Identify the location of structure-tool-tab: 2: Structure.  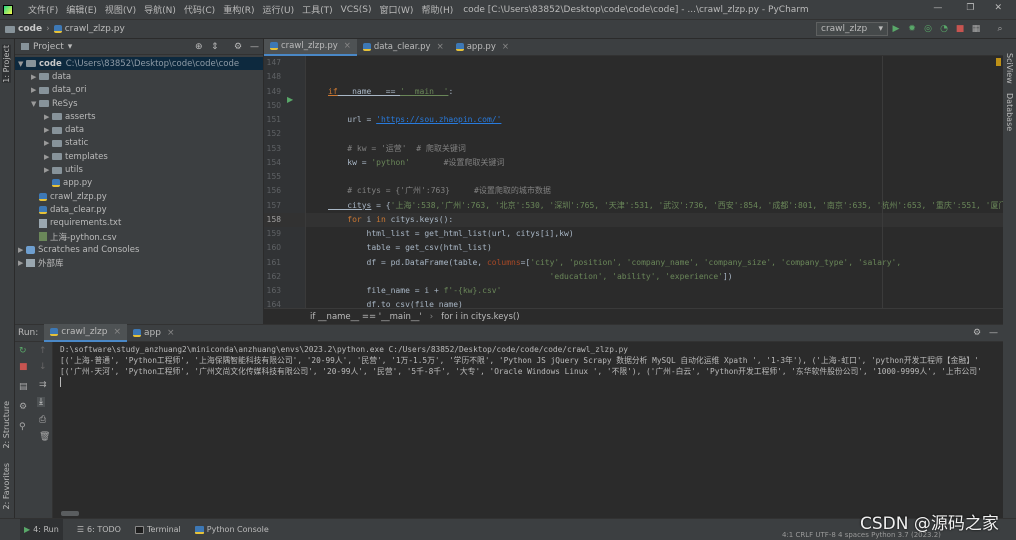
(6, 425).